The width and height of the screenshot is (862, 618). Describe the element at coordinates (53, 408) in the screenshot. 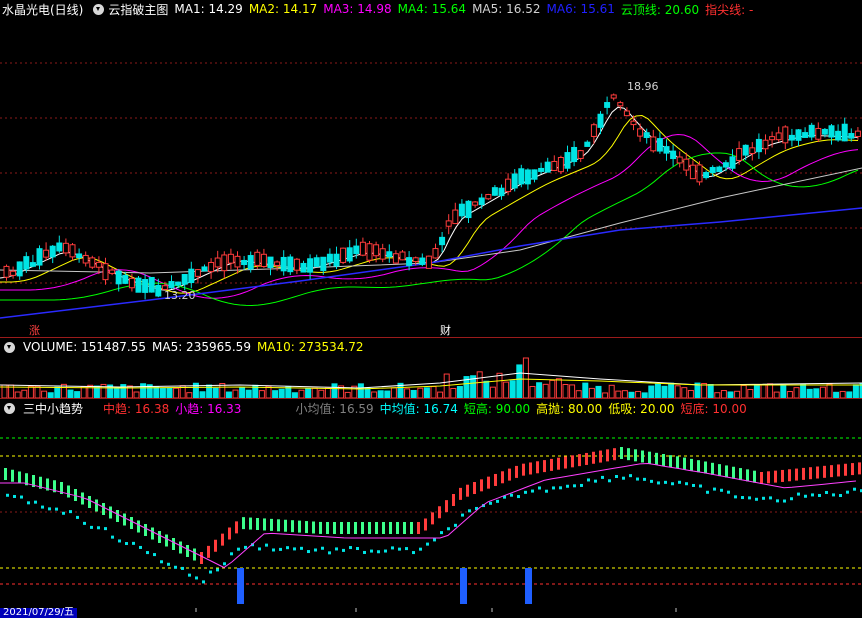

I see `indicator-panel-name: 三中小趋势` at that location.